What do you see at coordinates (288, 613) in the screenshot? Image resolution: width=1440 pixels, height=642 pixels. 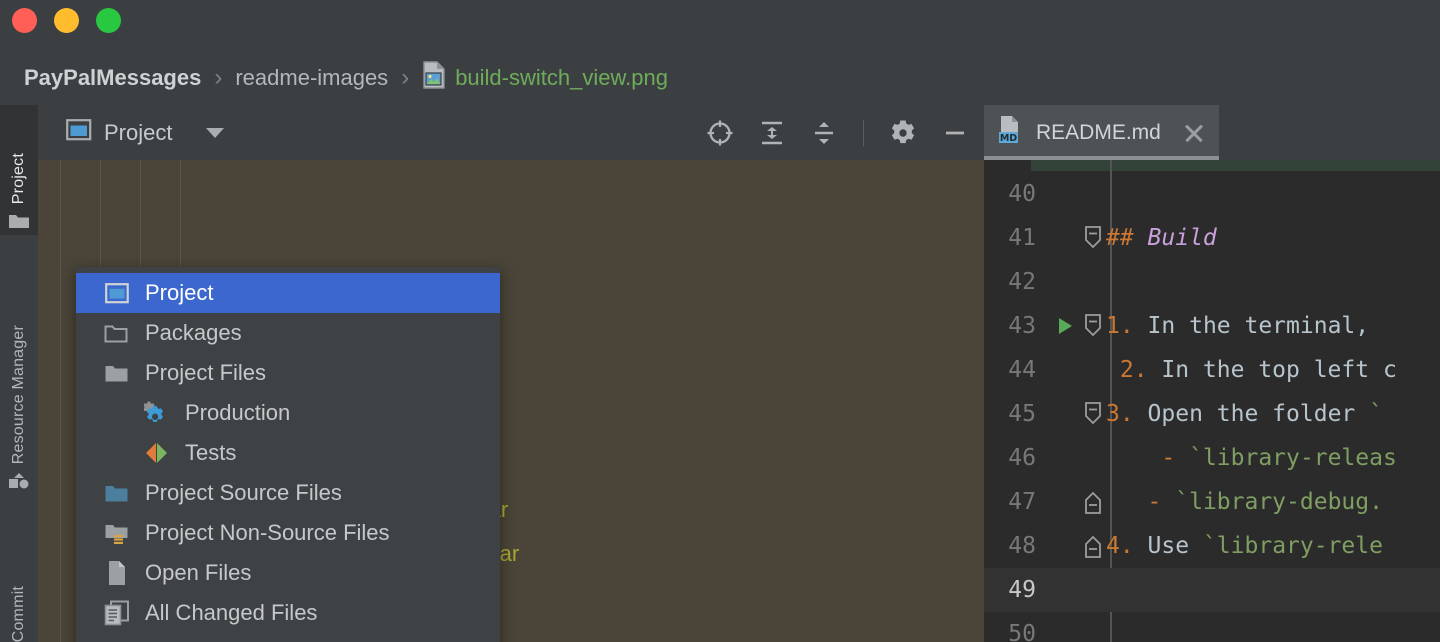 I see `menu-item-all-changed-files: All Changed Files` at bounding box center [288, 613].